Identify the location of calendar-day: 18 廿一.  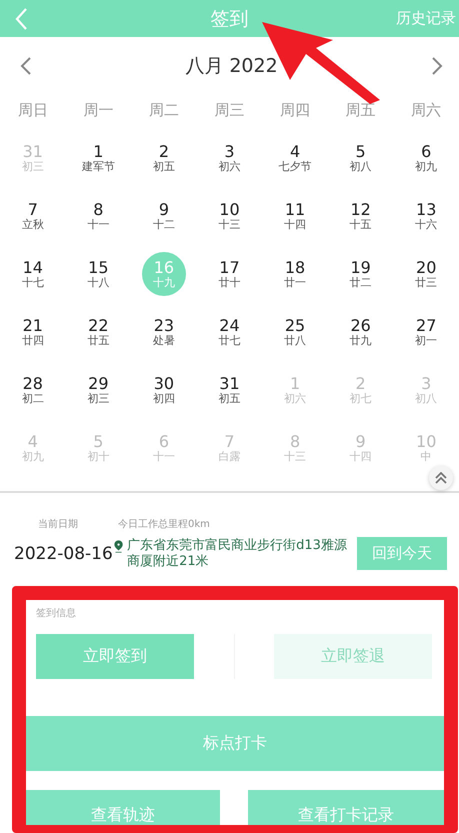
(295, 274).